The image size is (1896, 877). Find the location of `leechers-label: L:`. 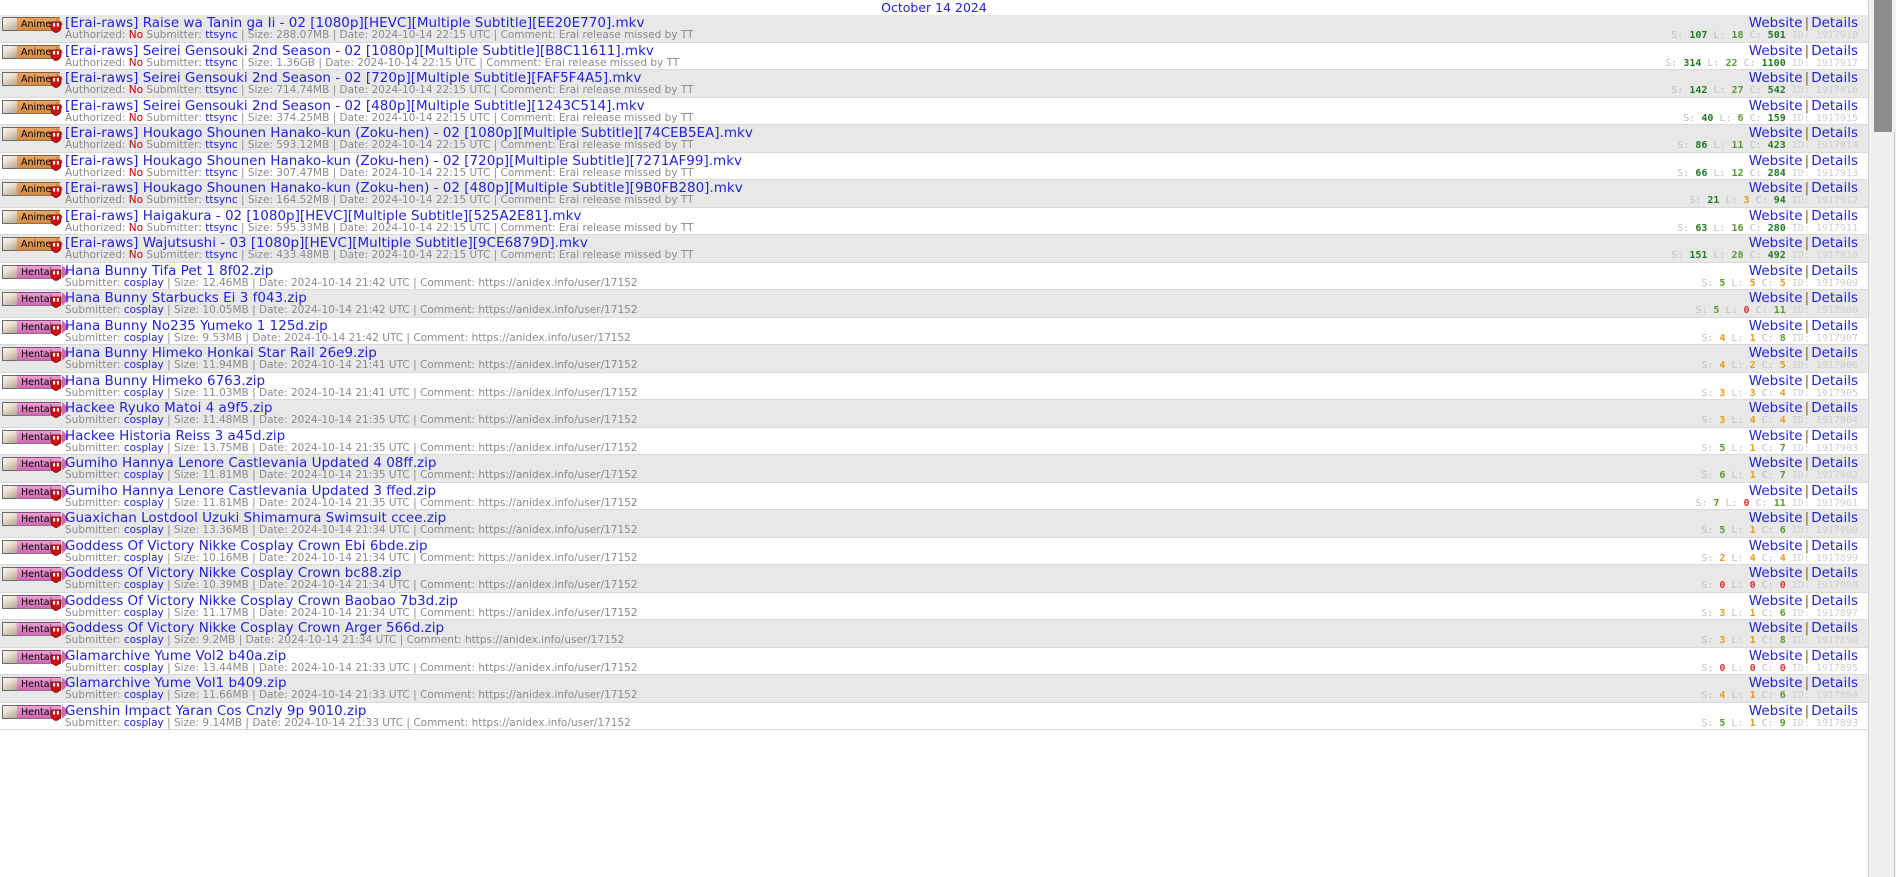

leechers-label: L: is located at coordinates (1737, 530).